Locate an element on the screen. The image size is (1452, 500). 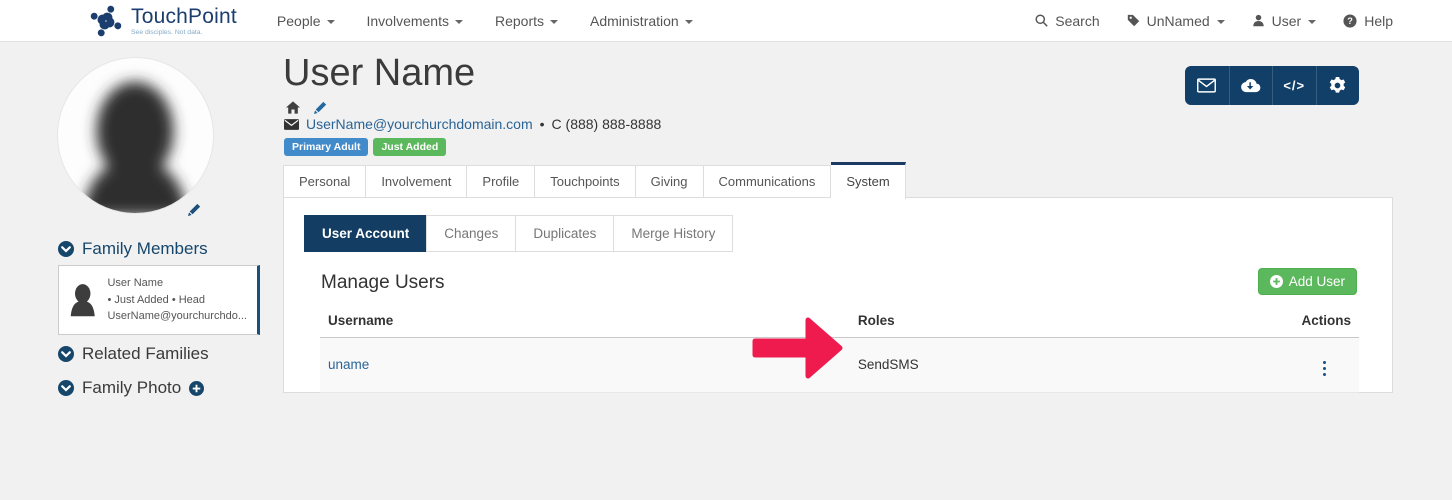
touchpoint-logo-icon is located at coordinates (106, 20).